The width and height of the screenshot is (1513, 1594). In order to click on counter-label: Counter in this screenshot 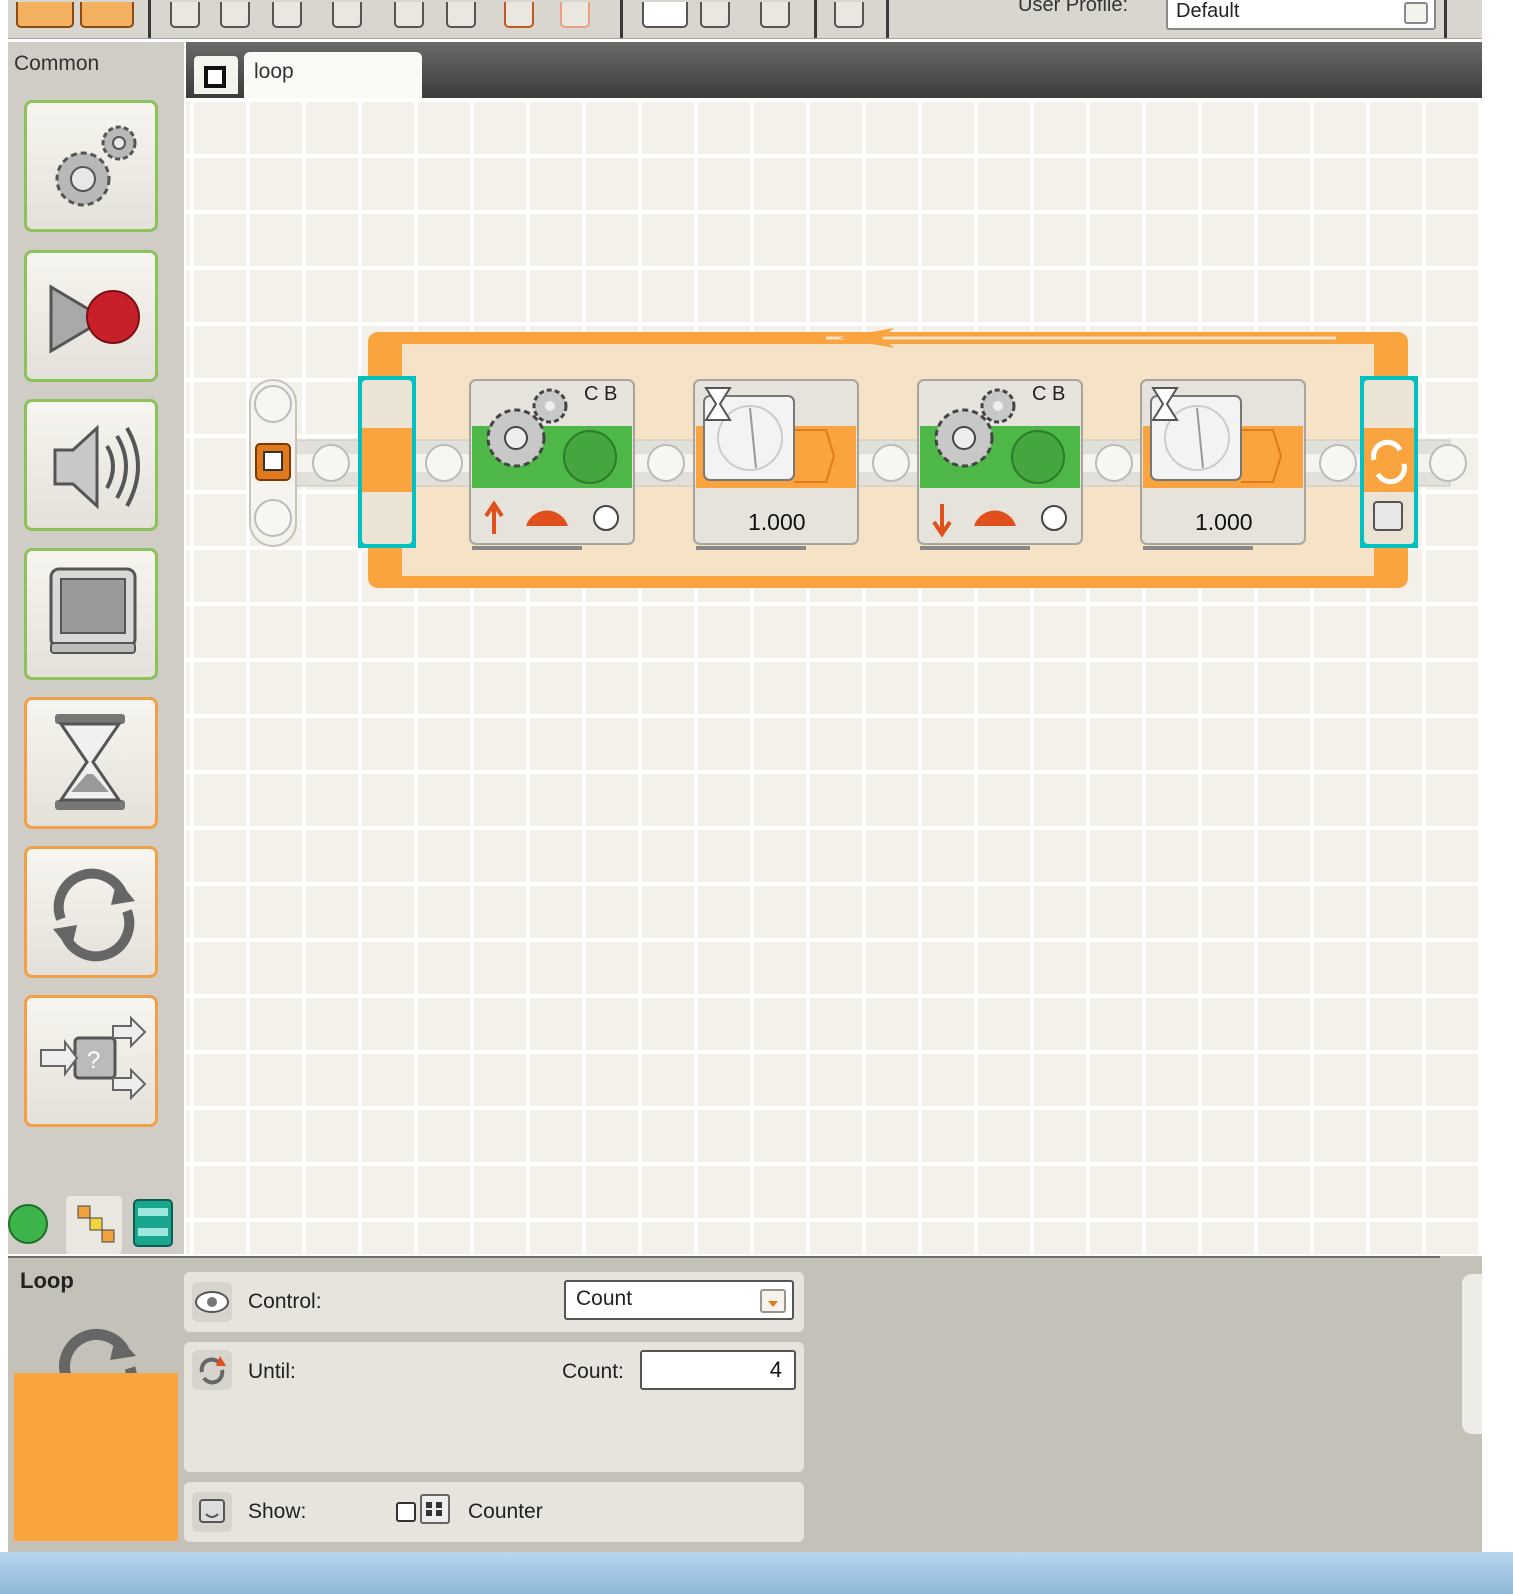, I will do `click(505, 1511)`.